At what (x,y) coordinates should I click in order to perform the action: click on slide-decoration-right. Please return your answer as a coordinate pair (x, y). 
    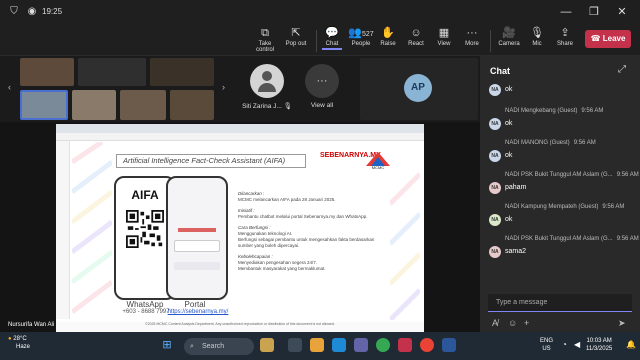
    Looking at the image, I should click on (405, 246).